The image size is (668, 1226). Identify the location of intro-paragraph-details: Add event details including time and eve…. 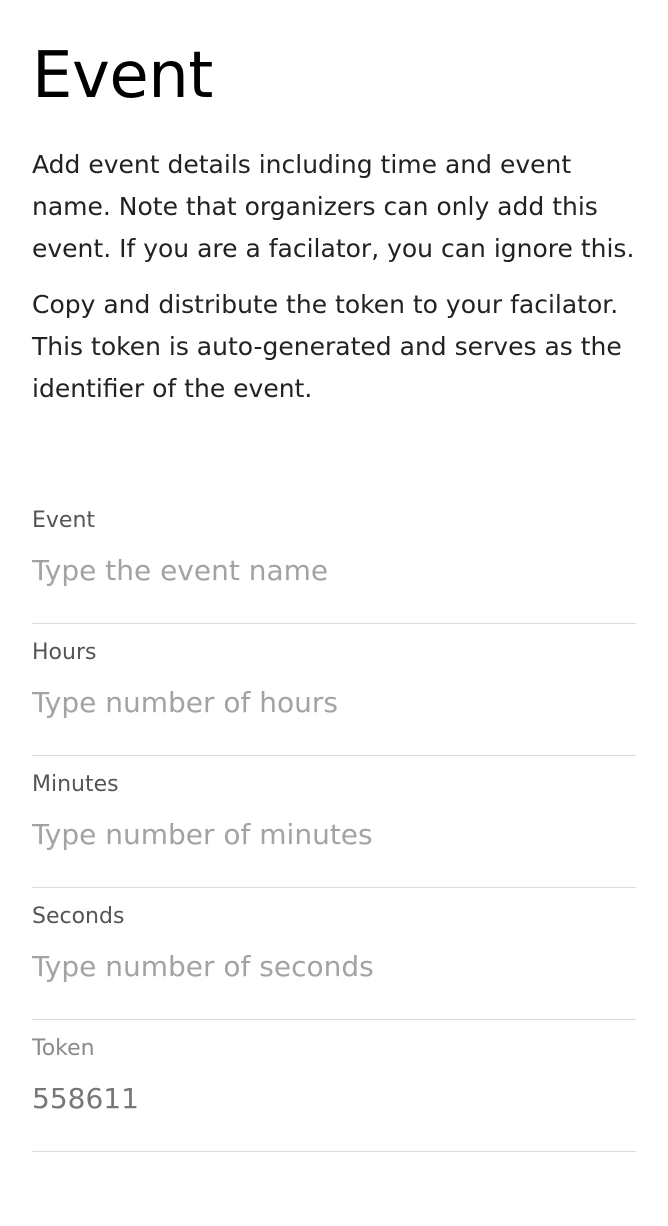
(333, 206).